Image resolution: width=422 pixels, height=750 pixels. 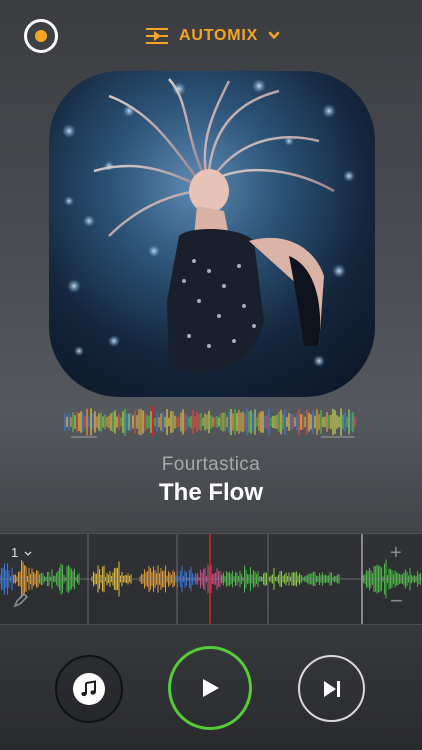 I want to click on automix-list-icon, so click(x=157, y=36).